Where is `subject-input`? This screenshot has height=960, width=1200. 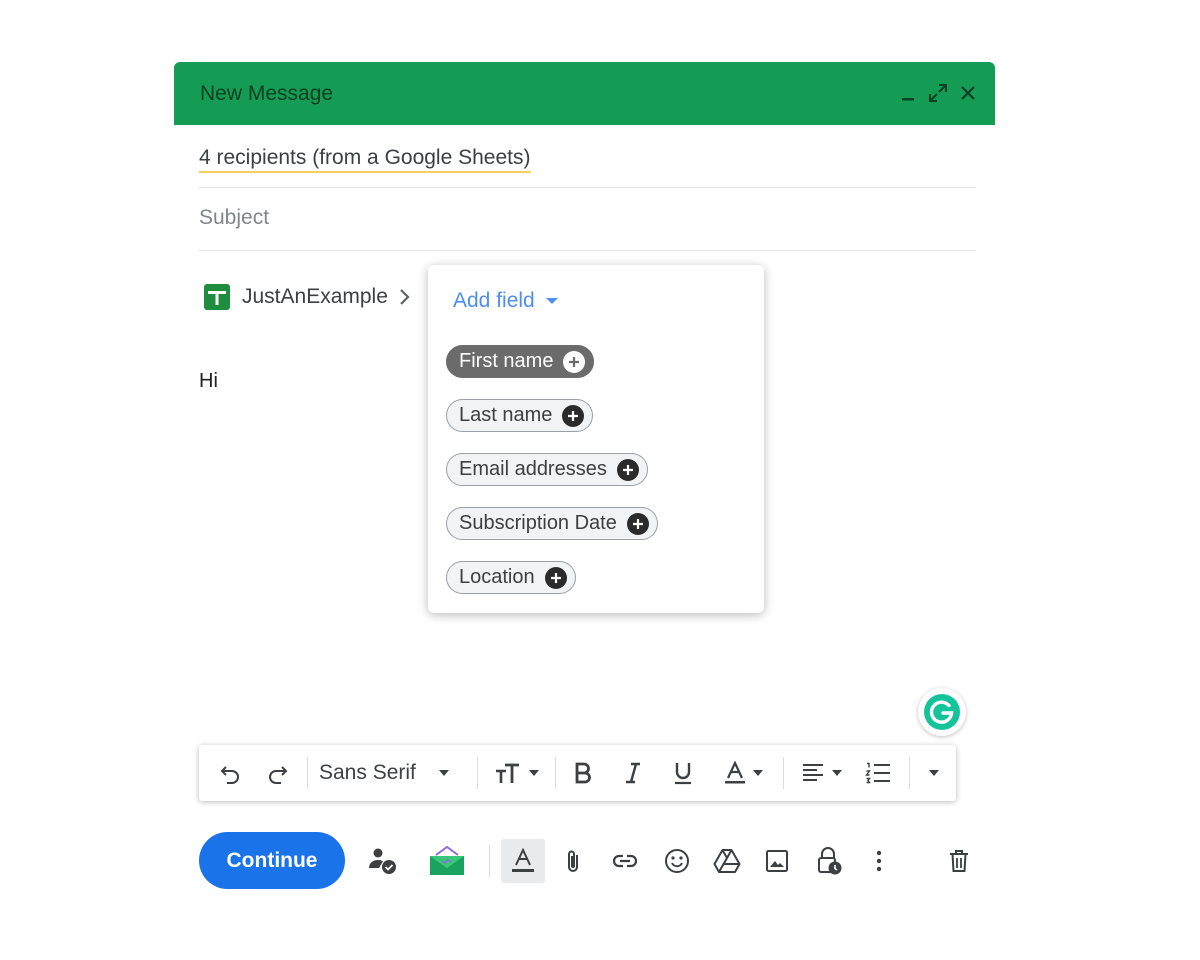 subject-input is located at coordinates (549, 218).